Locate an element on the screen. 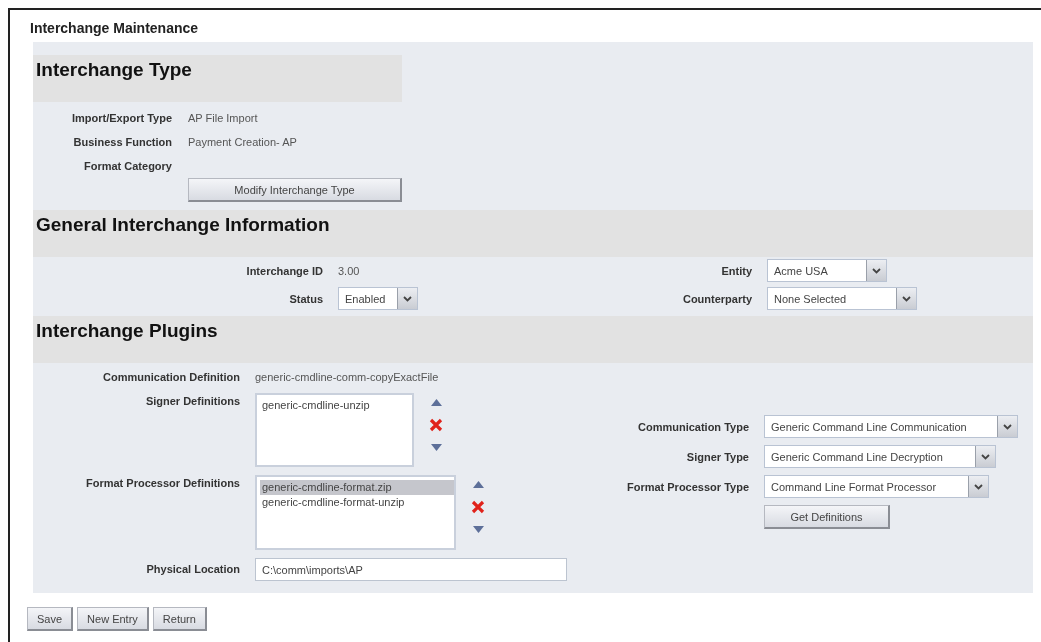 The image size is (1041, 642). section-heading: General Interchange Information is located at coordinates (533, 233).